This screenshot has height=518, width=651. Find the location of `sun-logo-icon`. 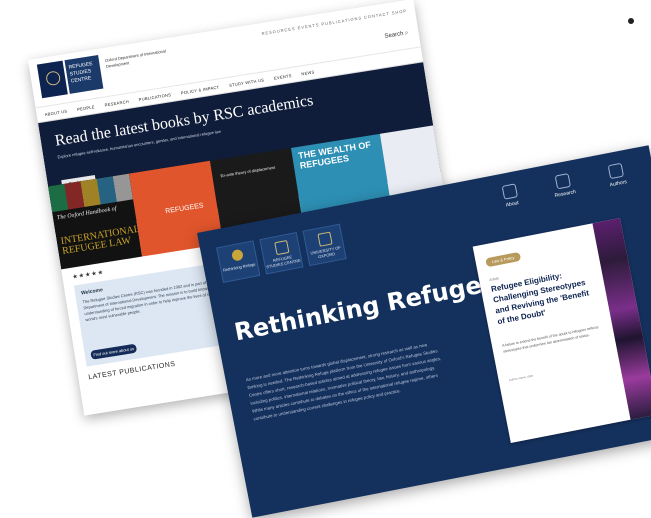

sun-logo-icon is located at coordinates (237, 255).